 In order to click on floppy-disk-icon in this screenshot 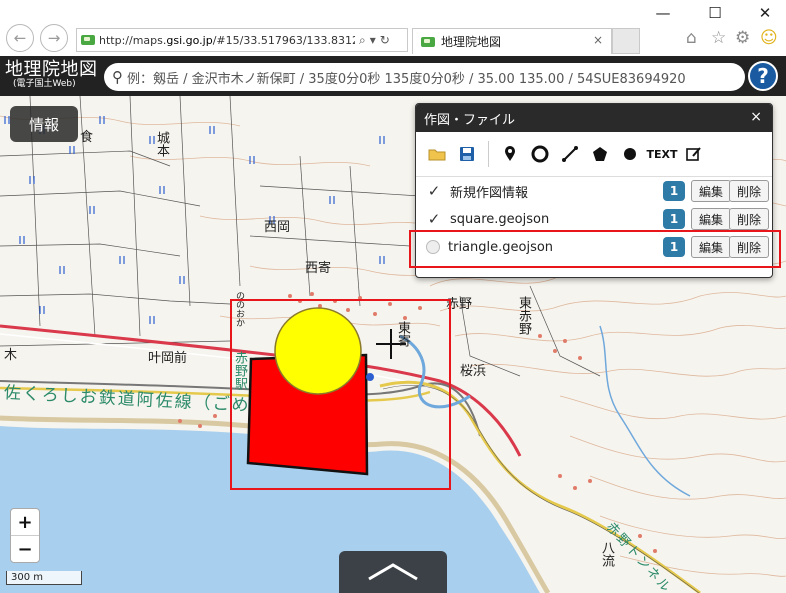, I will do `click(467, 154)`.